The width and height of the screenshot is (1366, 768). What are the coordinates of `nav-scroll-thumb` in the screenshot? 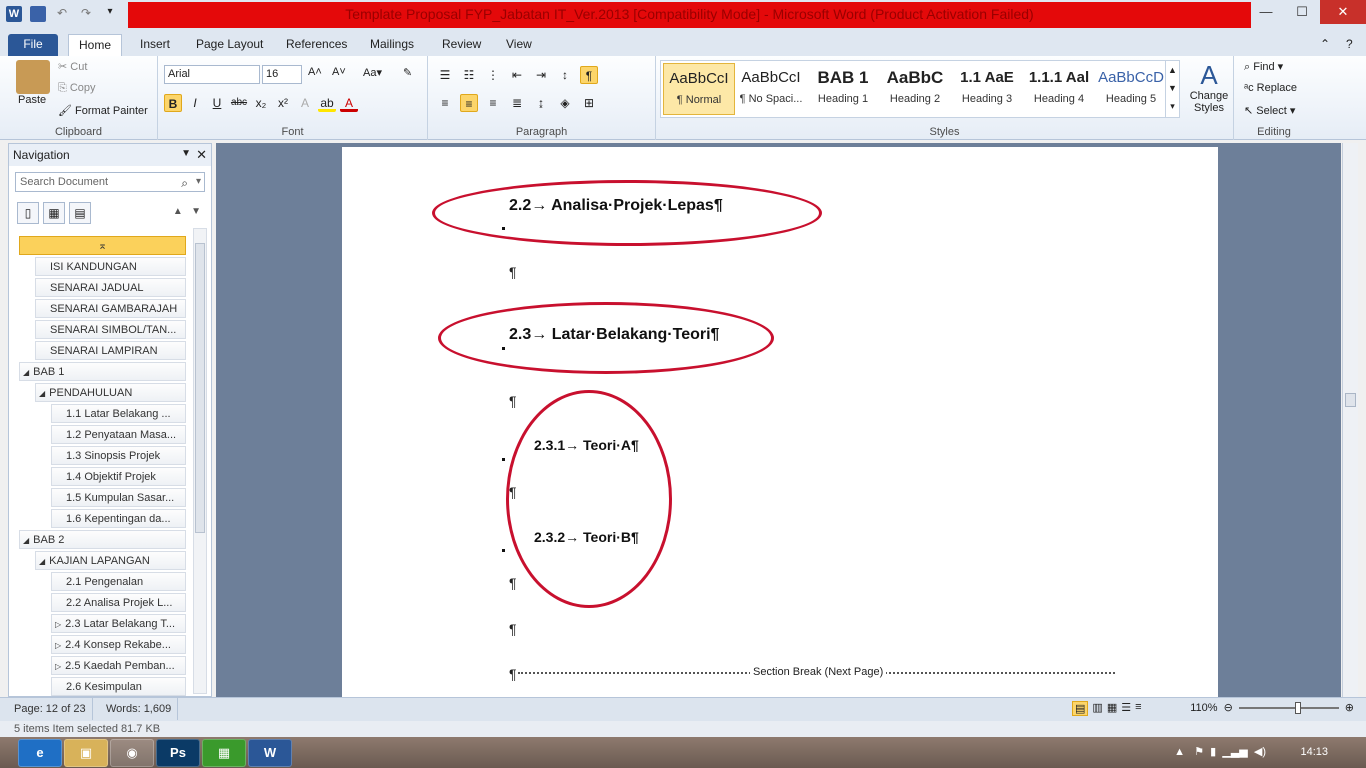 It's located at (200, 388).